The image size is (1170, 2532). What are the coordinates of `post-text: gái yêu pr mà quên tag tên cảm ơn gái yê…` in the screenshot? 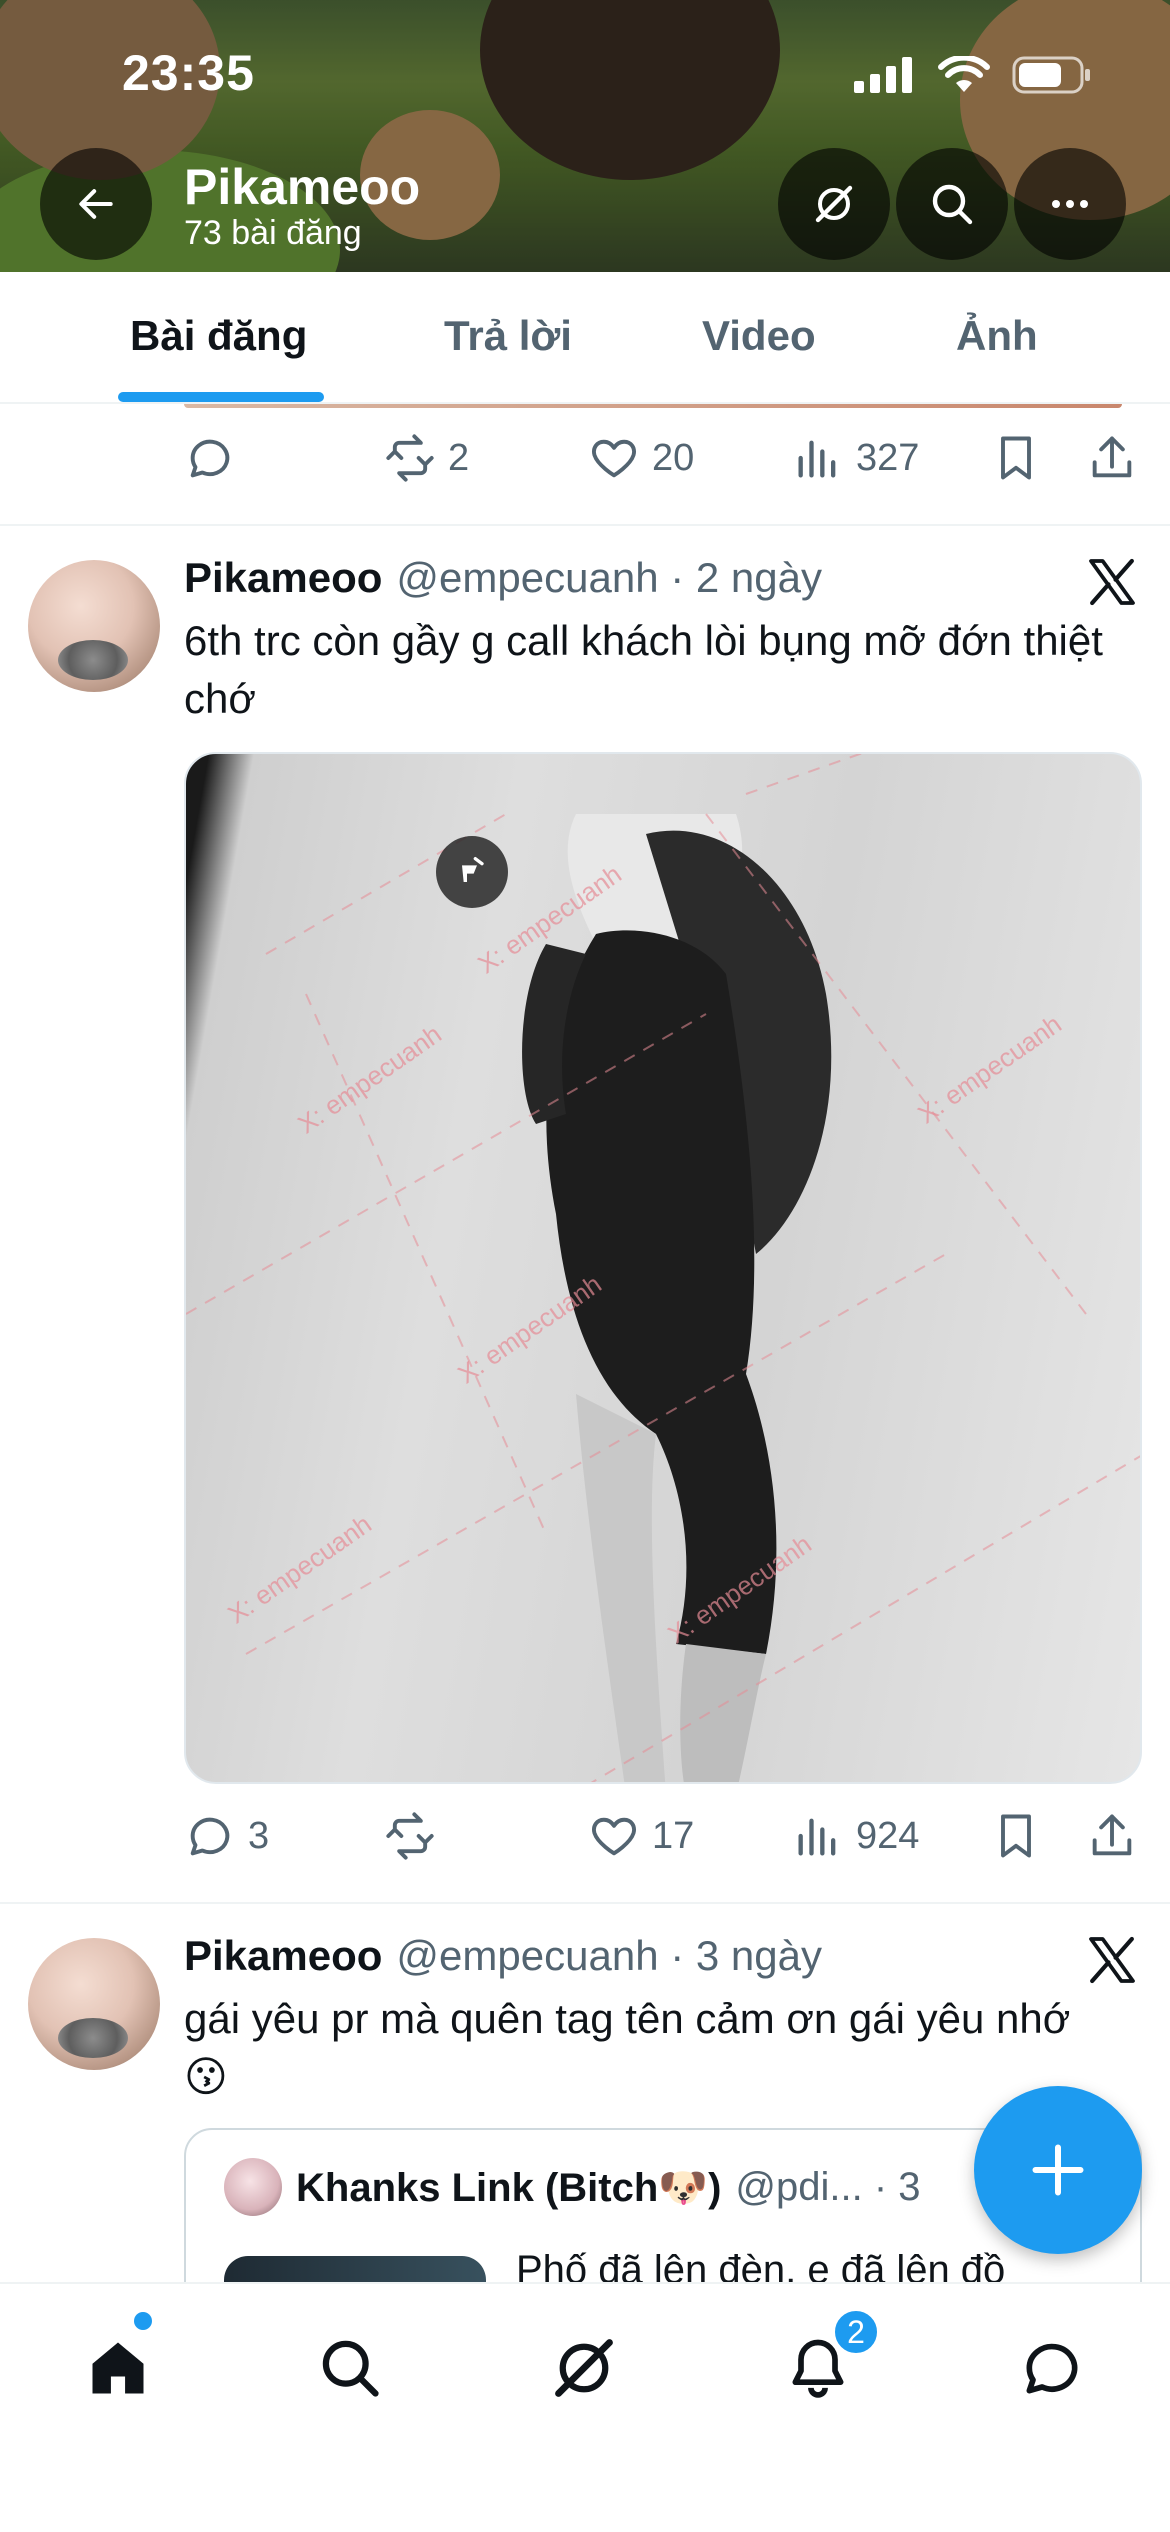 It's located at (627, 2047).